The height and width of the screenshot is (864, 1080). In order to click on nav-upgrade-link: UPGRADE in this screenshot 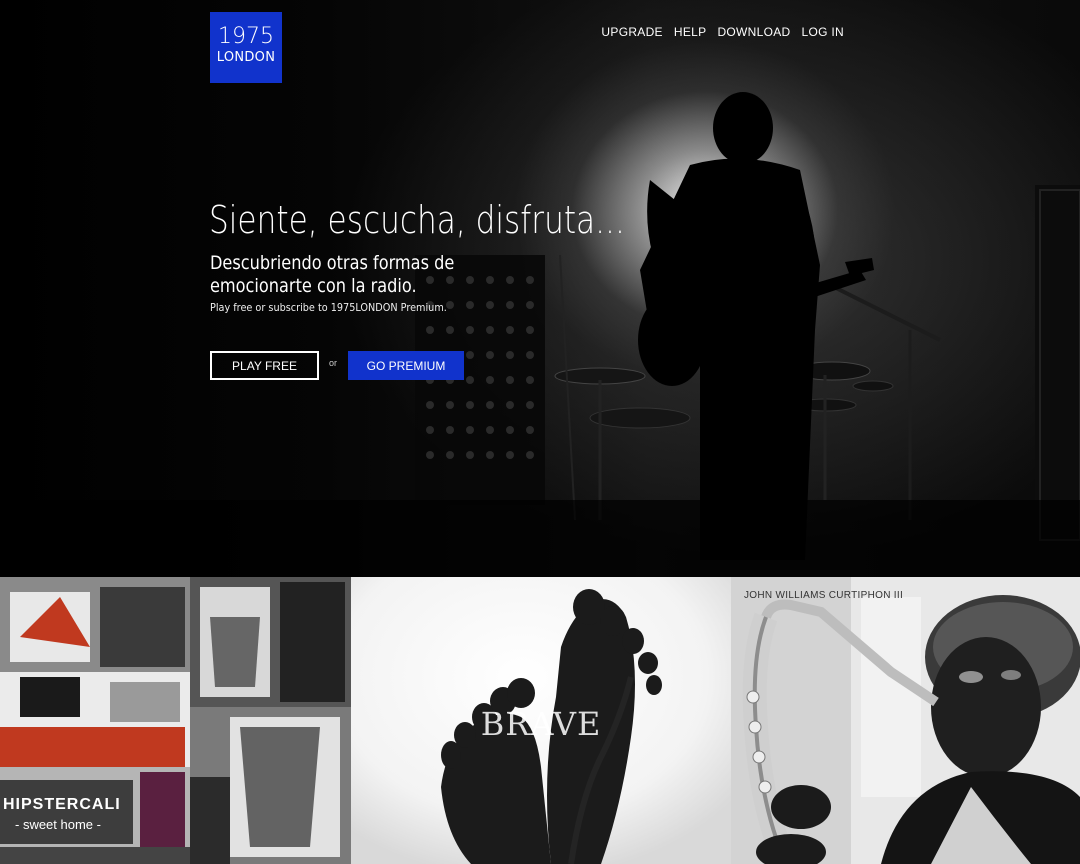, I will do `click(631, 32)`.